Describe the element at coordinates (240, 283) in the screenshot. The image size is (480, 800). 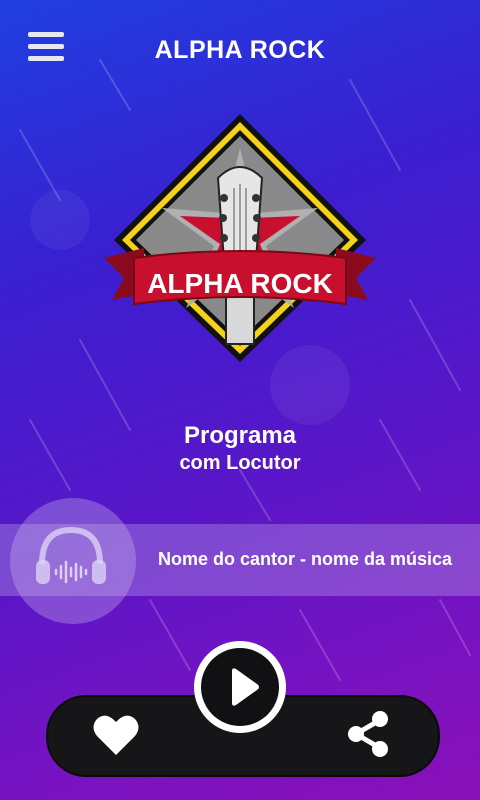
I see `logo-text: ALPHA ROCK` at that location.